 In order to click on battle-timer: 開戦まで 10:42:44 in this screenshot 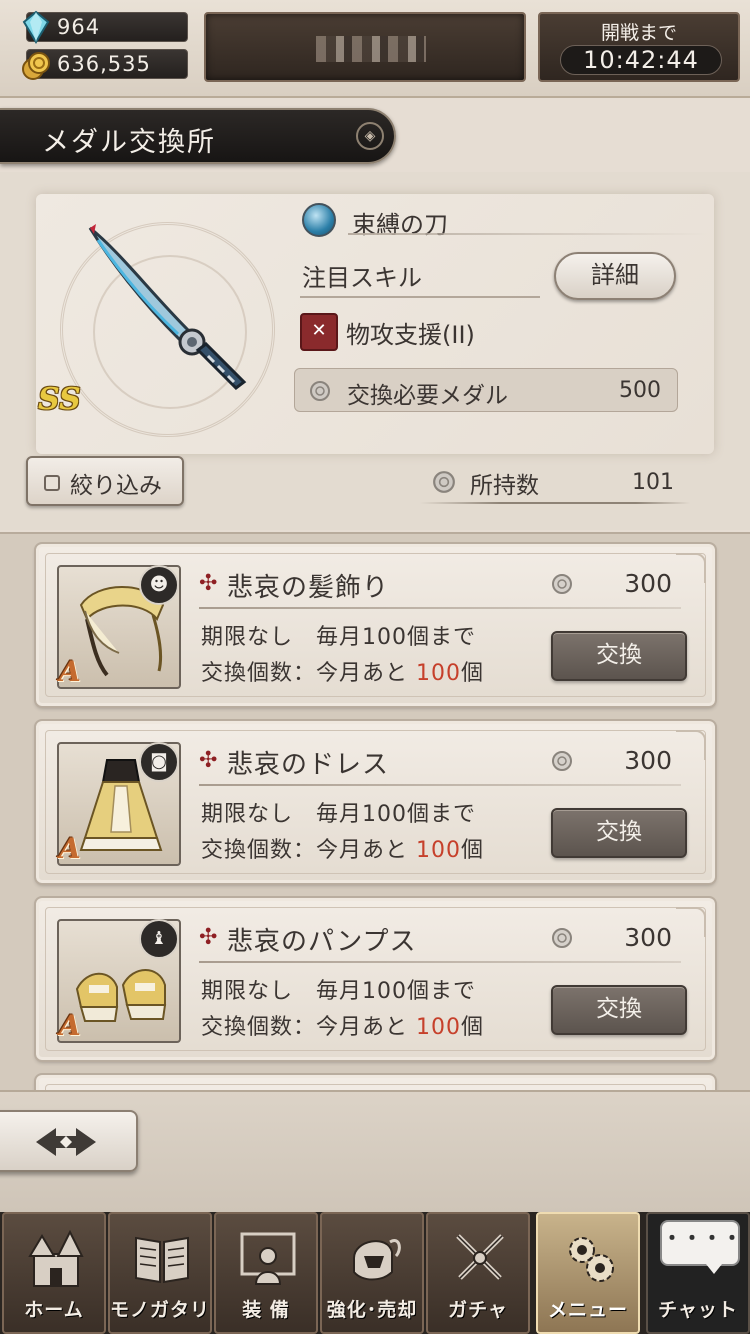, I will do `click(639, 47)`.